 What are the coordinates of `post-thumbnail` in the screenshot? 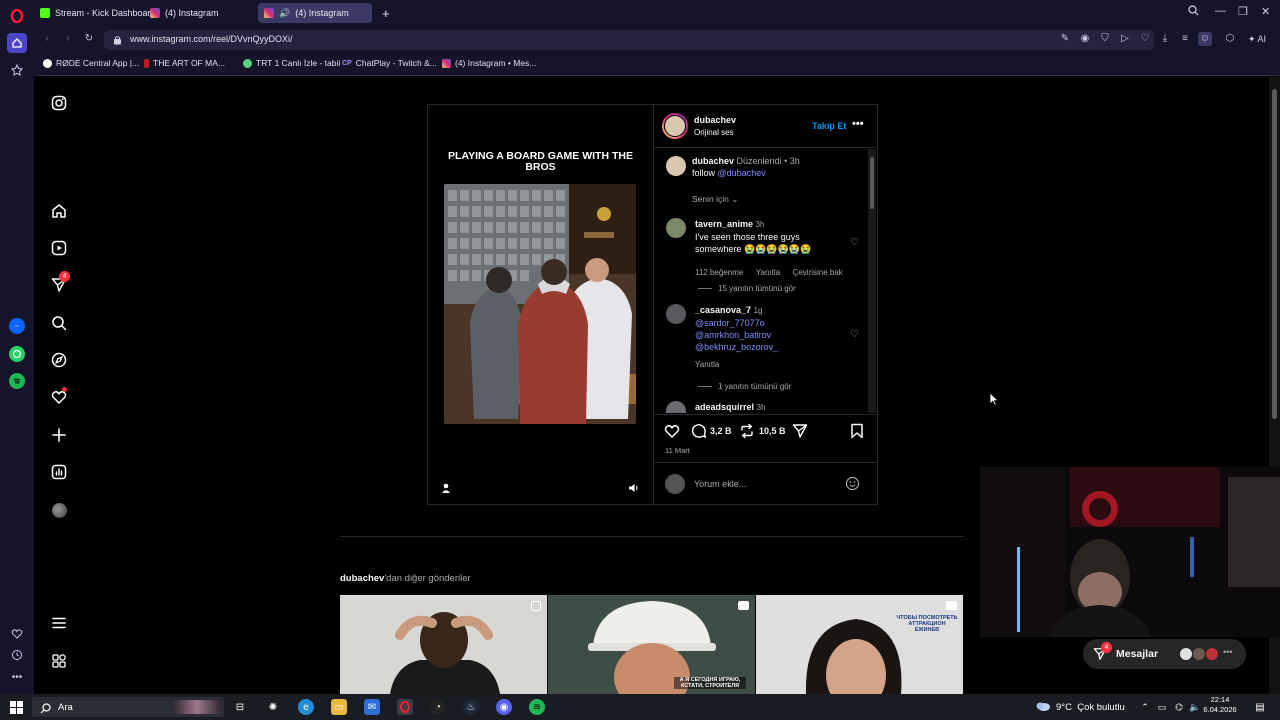 It's located at (443, 644).